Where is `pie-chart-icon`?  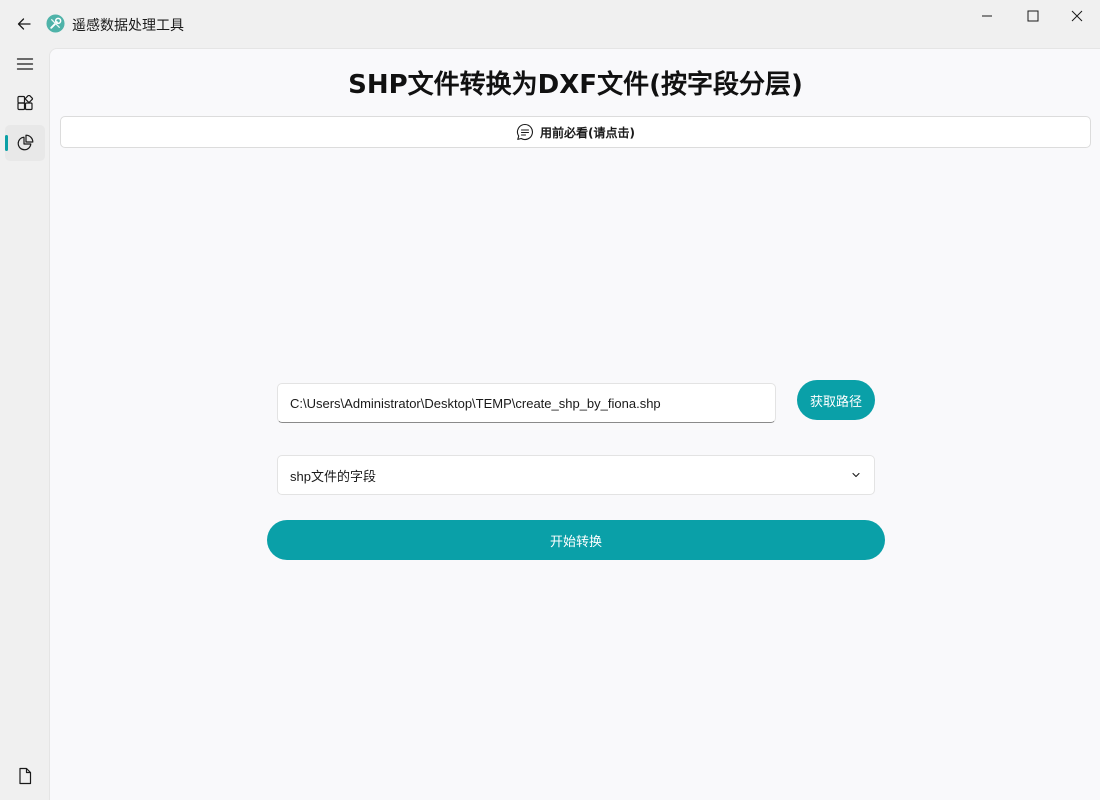 pie-chart-icon is located at coordinates (25, 142).